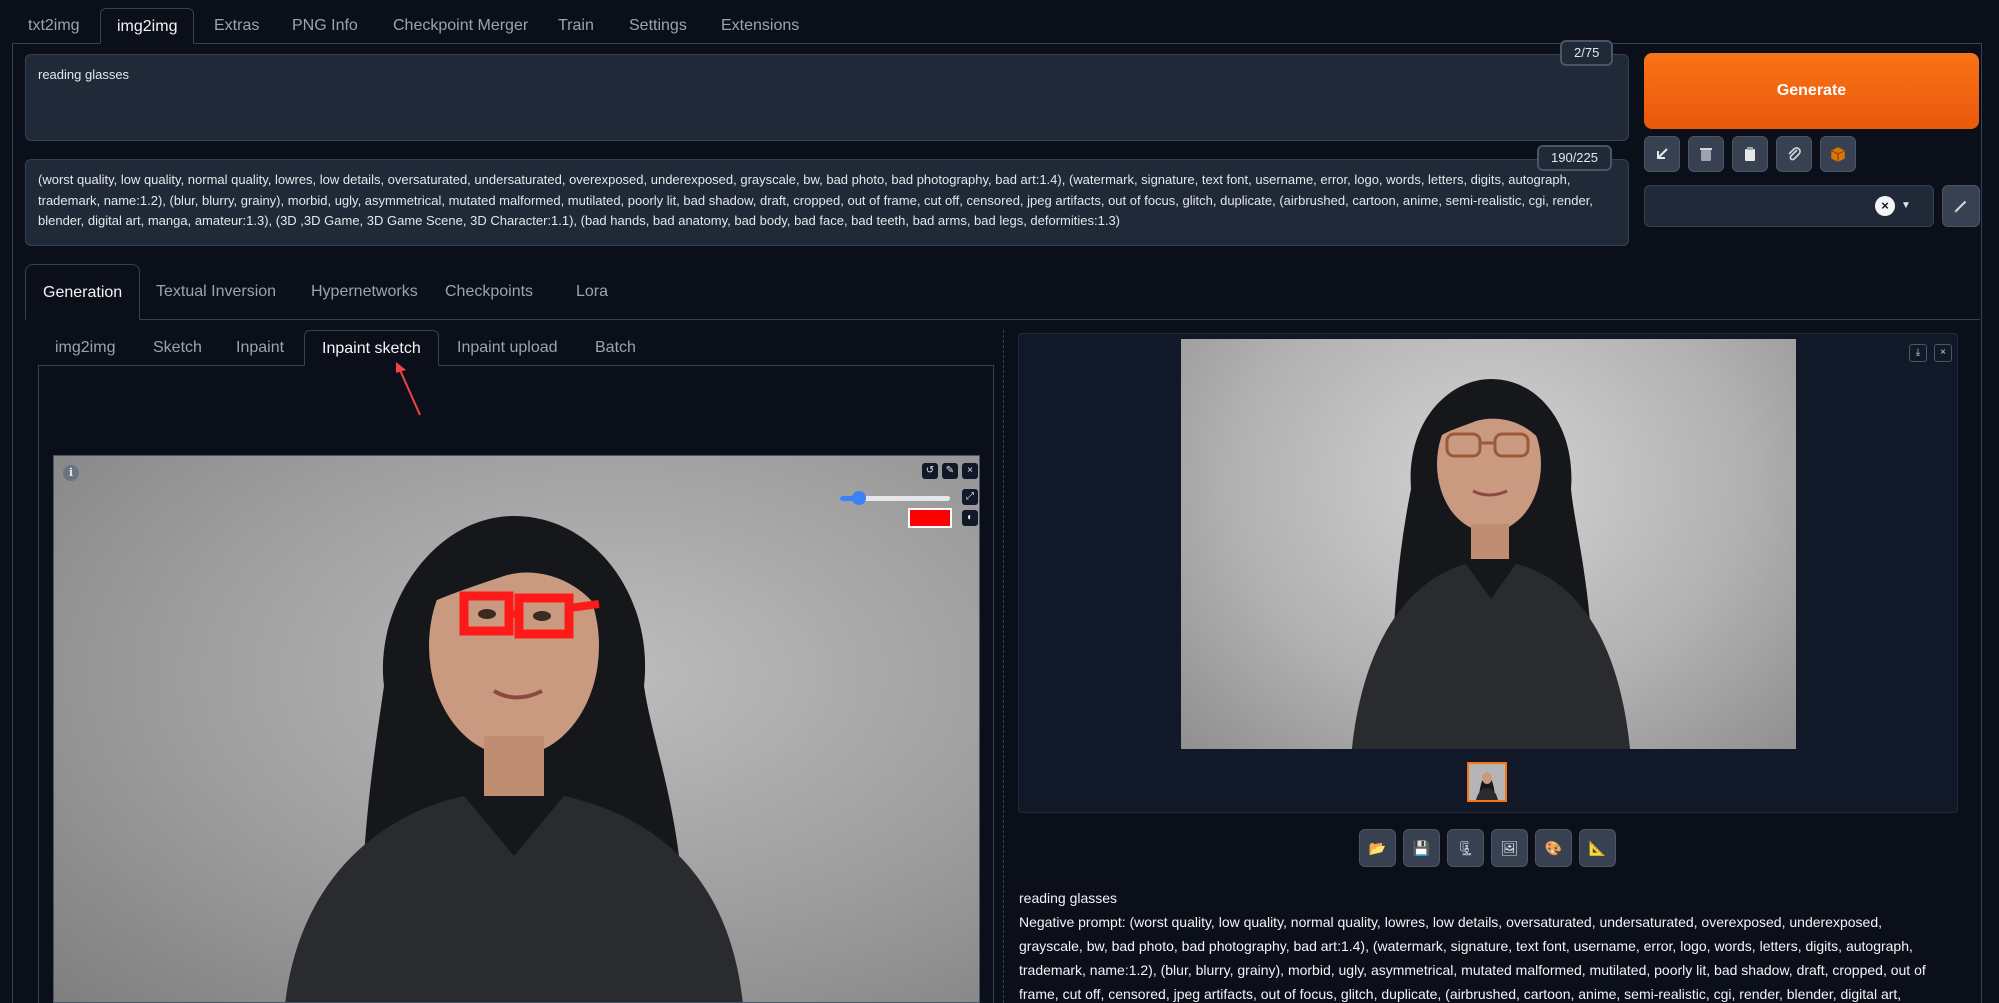 Image resolution: width=1999 pixels, height=1003 pixels. What do you see at coordinates (1587, 53) in the screenshot?
I see `prompt-token-counter: 2/75` at bounding box center [1587, 53].